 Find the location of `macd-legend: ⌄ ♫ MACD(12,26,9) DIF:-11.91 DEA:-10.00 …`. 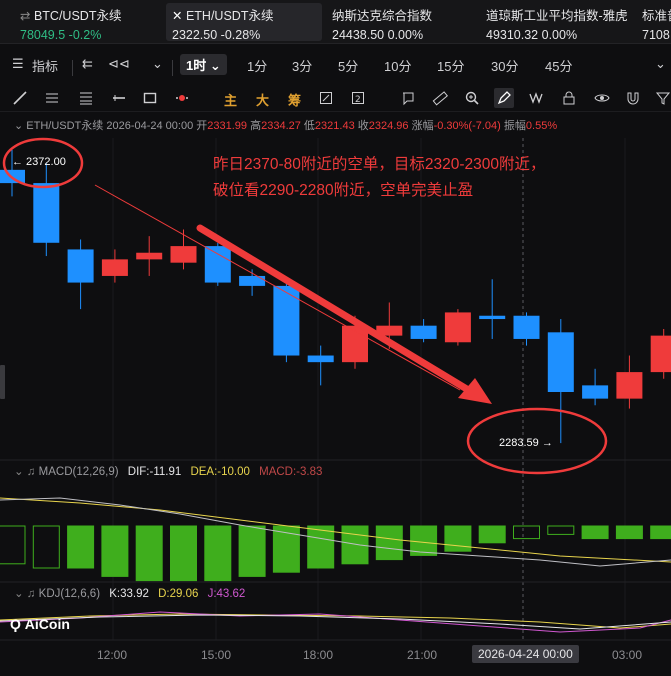

macd-legend: ⌄ ♫ MACD(12,26,9) DIF:-11.91 DEA:-10.00 … is located at coordinates (168, 471).